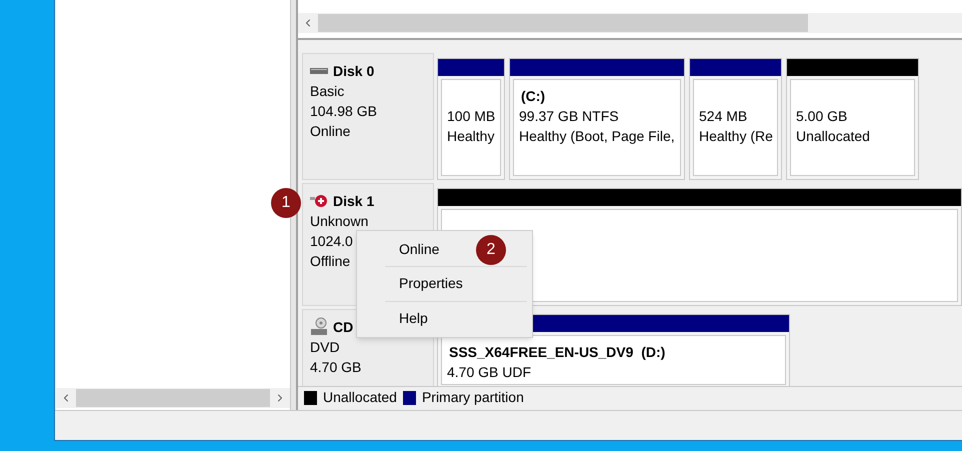 The width and height of the screenshot is (962, 451). What do you see at coordinates (533, 96) in the screenshot?
I see `partition-title: (C:)` at bounding box center [533, 96].